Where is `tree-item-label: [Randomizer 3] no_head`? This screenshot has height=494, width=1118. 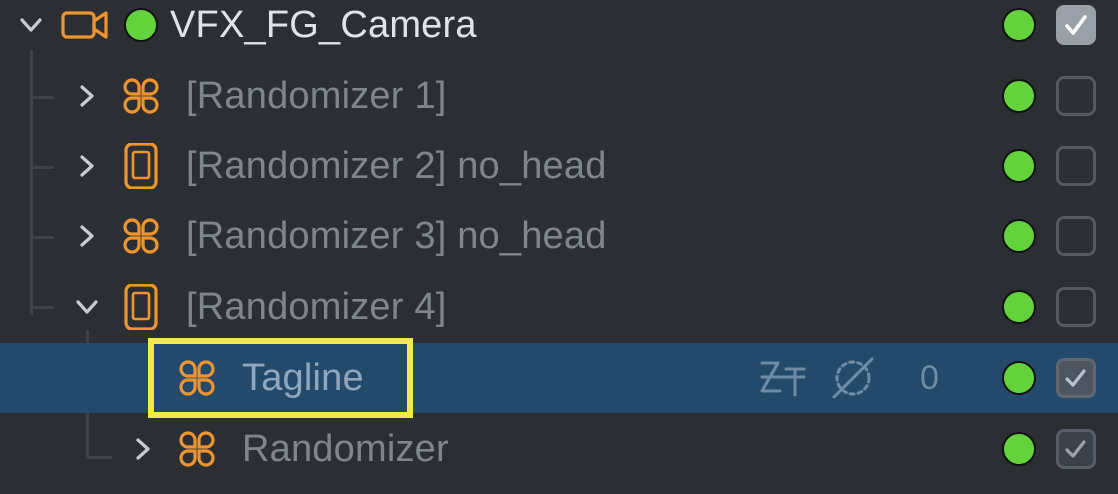 tree-item-label: [Randomizer 3] no_head is located at coordinates (396, 236).